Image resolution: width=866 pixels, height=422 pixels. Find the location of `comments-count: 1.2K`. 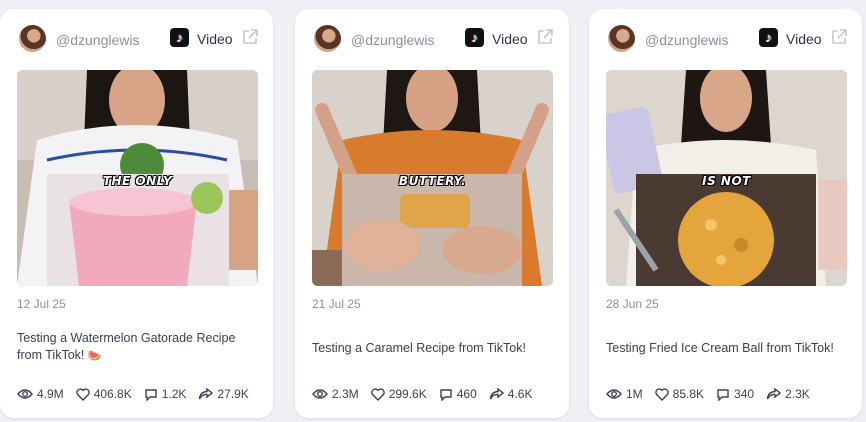

comments-count: 1.2K is located at coordinates (174, 394).